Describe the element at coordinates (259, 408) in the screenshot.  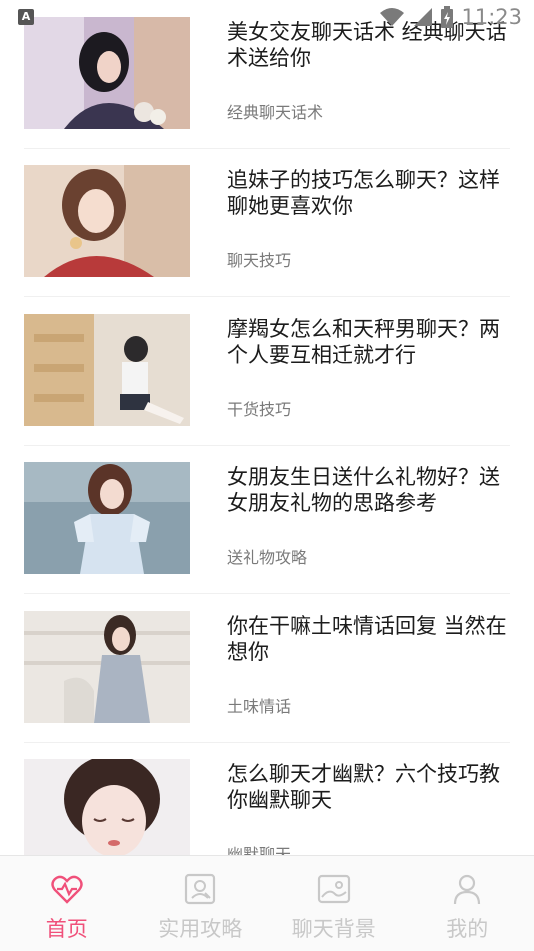
I see `article-category: 干货技巧` at that location.